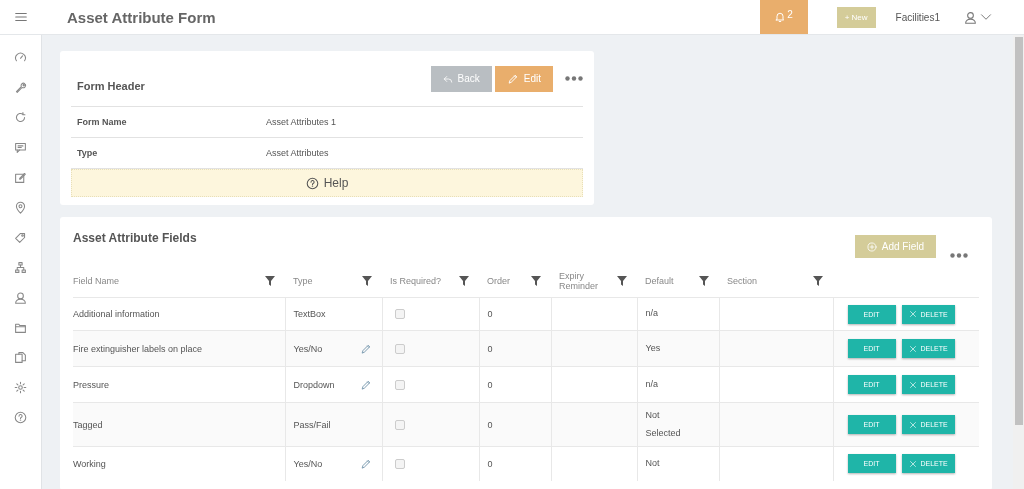 The width and height of the screenshot is (1024, 489). I want to click on sitemap-icon, so click(20, 267).